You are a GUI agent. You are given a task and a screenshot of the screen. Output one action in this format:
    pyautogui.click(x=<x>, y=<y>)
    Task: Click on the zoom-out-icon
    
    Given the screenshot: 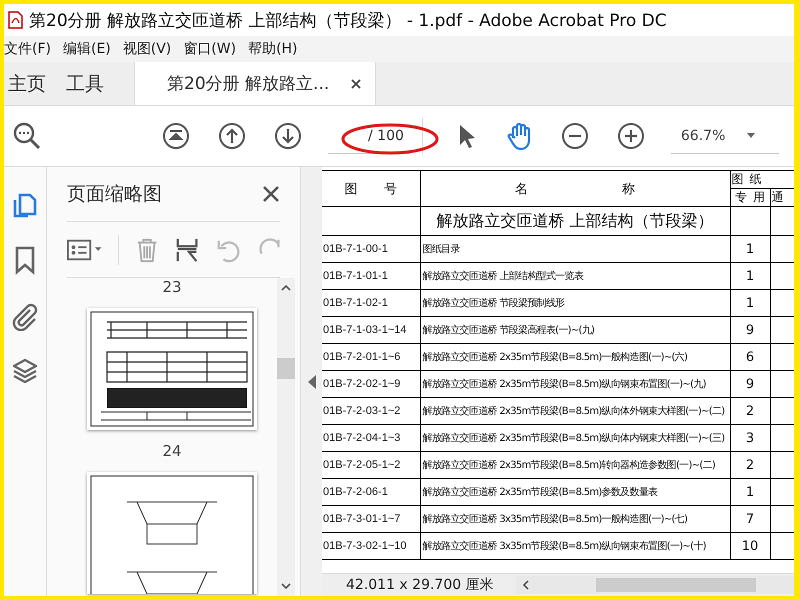 What is the action you would take?
    pyautogui.click(x=574, y=136)
    